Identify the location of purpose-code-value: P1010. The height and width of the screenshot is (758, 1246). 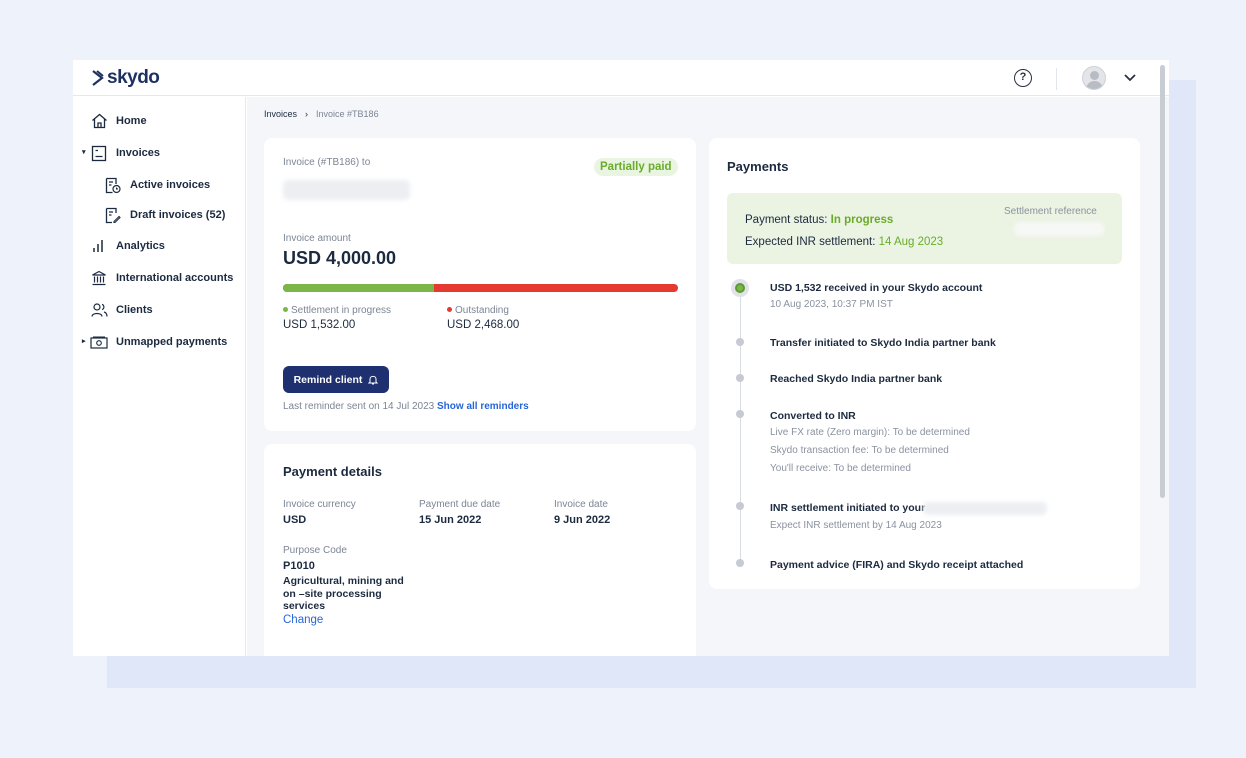
(299, 566).